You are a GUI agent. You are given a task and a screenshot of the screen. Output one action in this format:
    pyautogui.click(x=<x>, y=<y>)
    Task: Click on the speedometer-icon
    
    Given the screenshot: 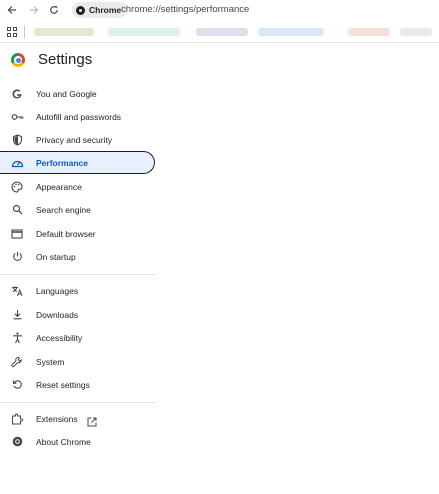 What is the action you would take?
    pyautogui.click(x=17, y=163)
    